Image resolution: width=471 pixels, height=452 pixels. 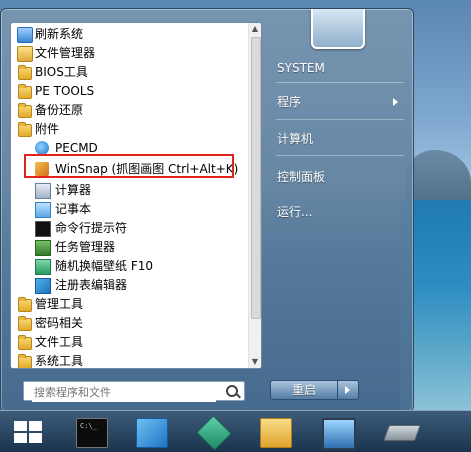 I want to click on taskbar-cubes-app, so click(x=213, y=432).